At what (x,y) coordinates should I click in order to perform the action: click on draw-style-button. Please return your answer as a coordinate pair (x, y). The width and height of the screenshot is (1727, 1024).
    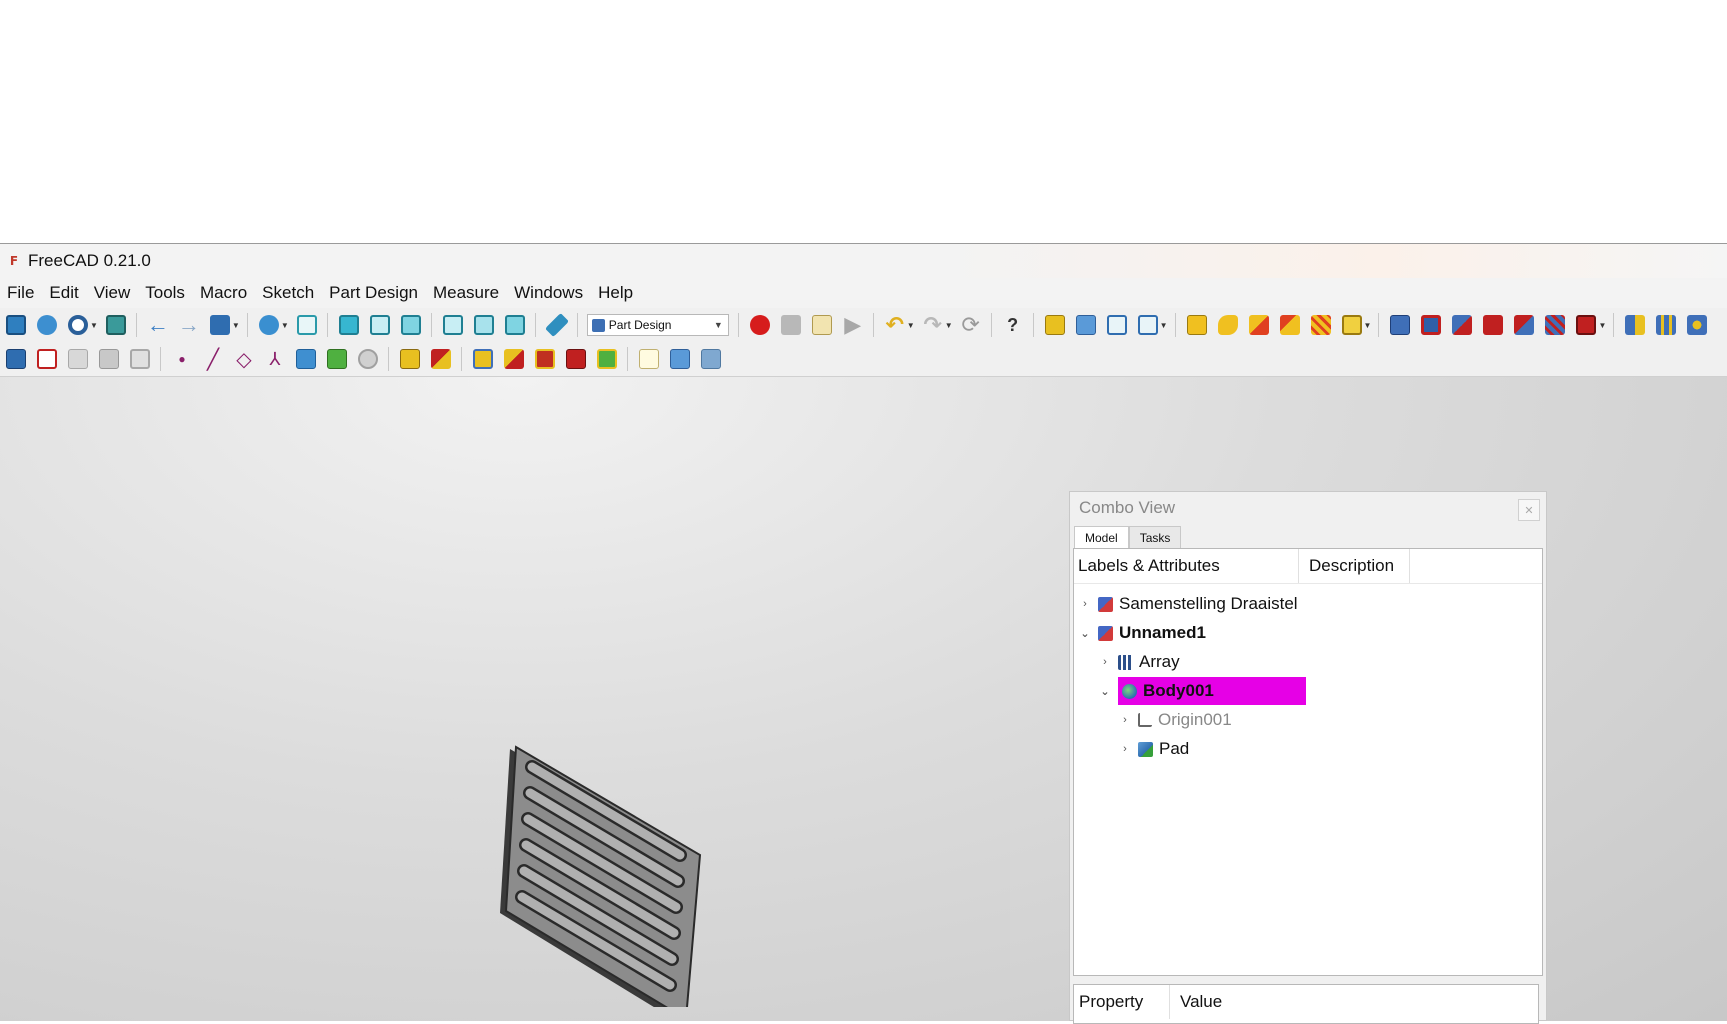
    Looking at the image, I should click on (78, 325).